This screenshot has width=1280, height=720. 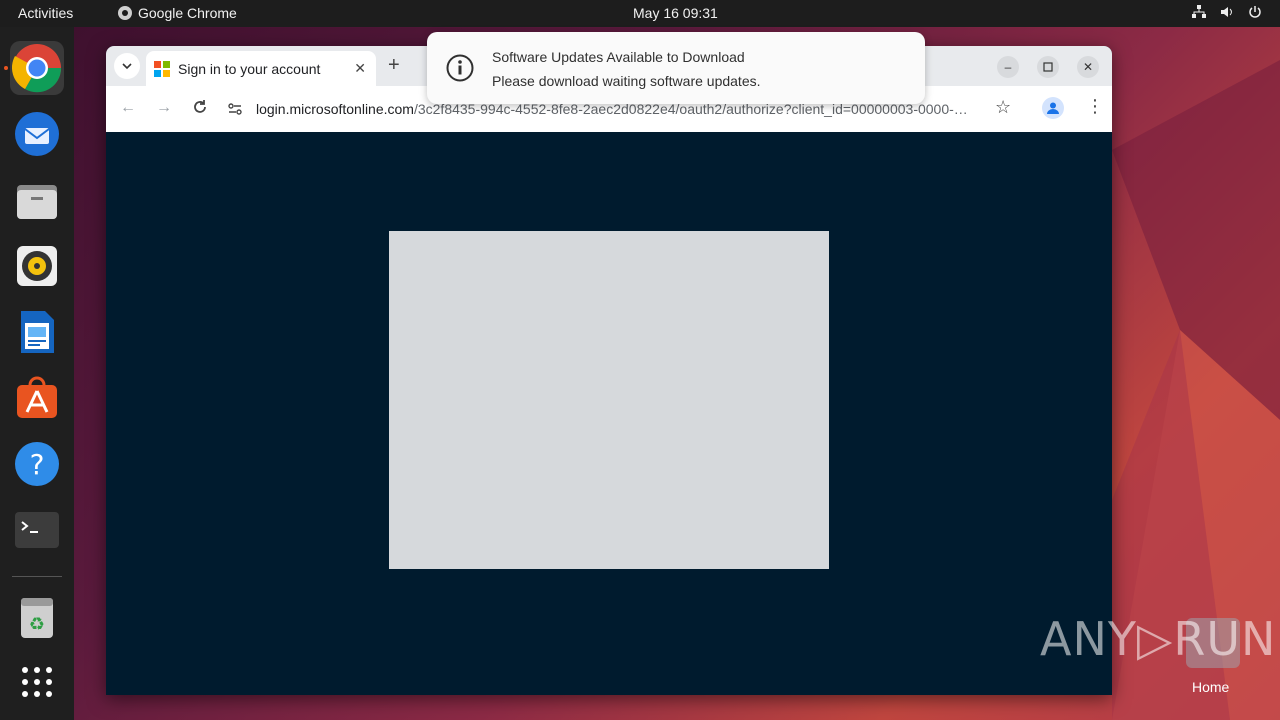 I want to click on rhythmbox-icon, so click(x=37, y=266).